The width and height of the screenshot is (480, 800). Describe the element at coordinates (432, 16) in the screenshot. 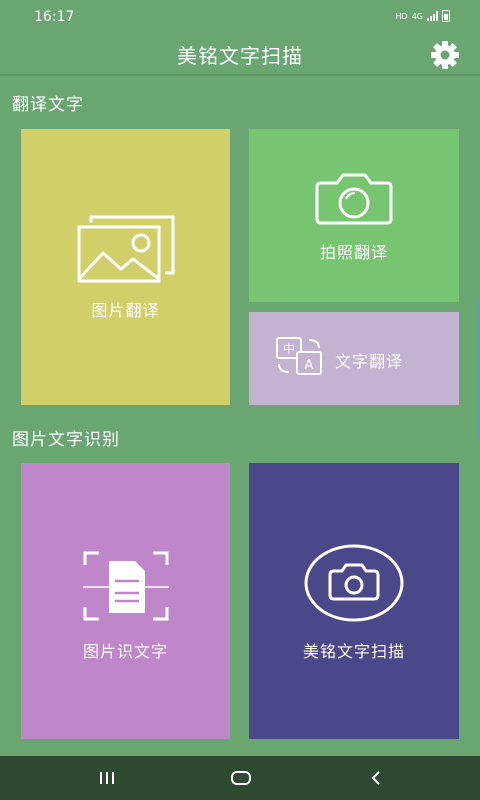

I see `signal-icon` at that location.